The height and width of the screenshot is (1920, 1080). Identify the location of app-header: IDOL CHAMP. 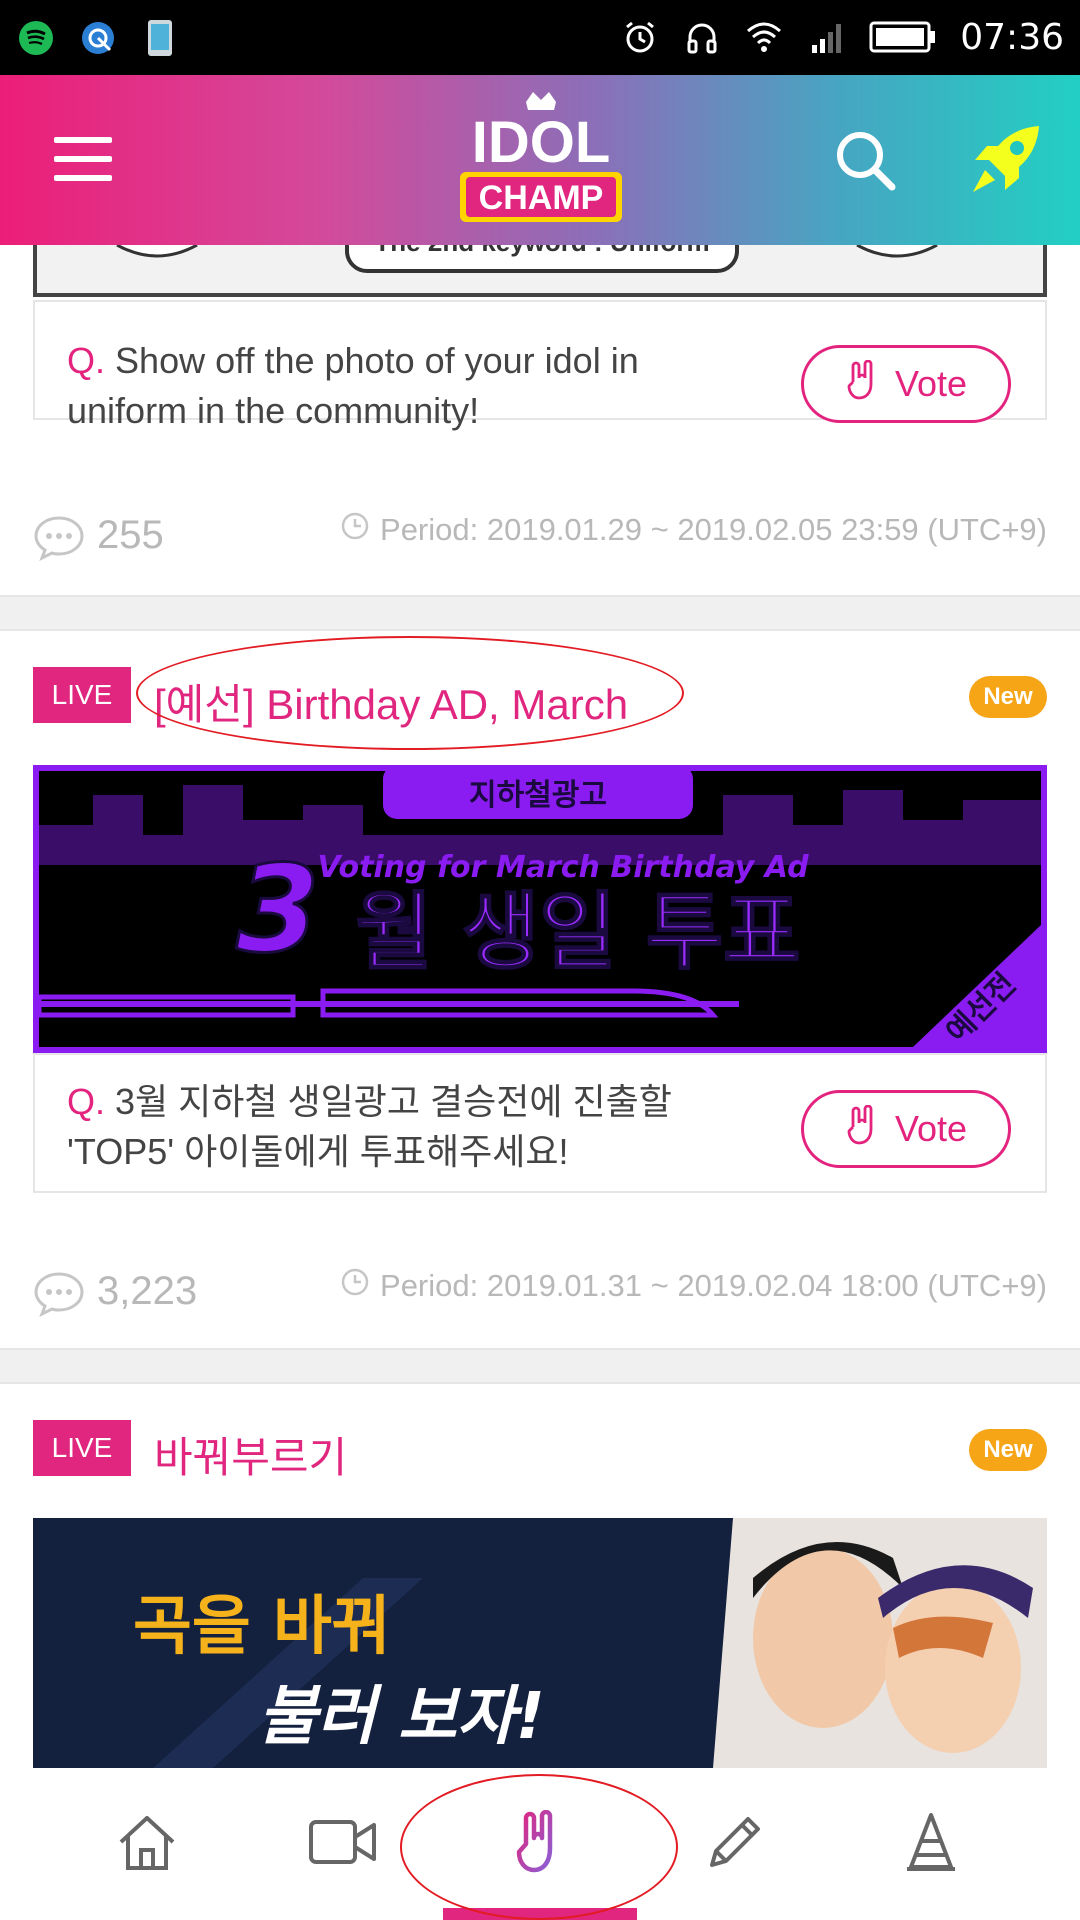
(540, 160).